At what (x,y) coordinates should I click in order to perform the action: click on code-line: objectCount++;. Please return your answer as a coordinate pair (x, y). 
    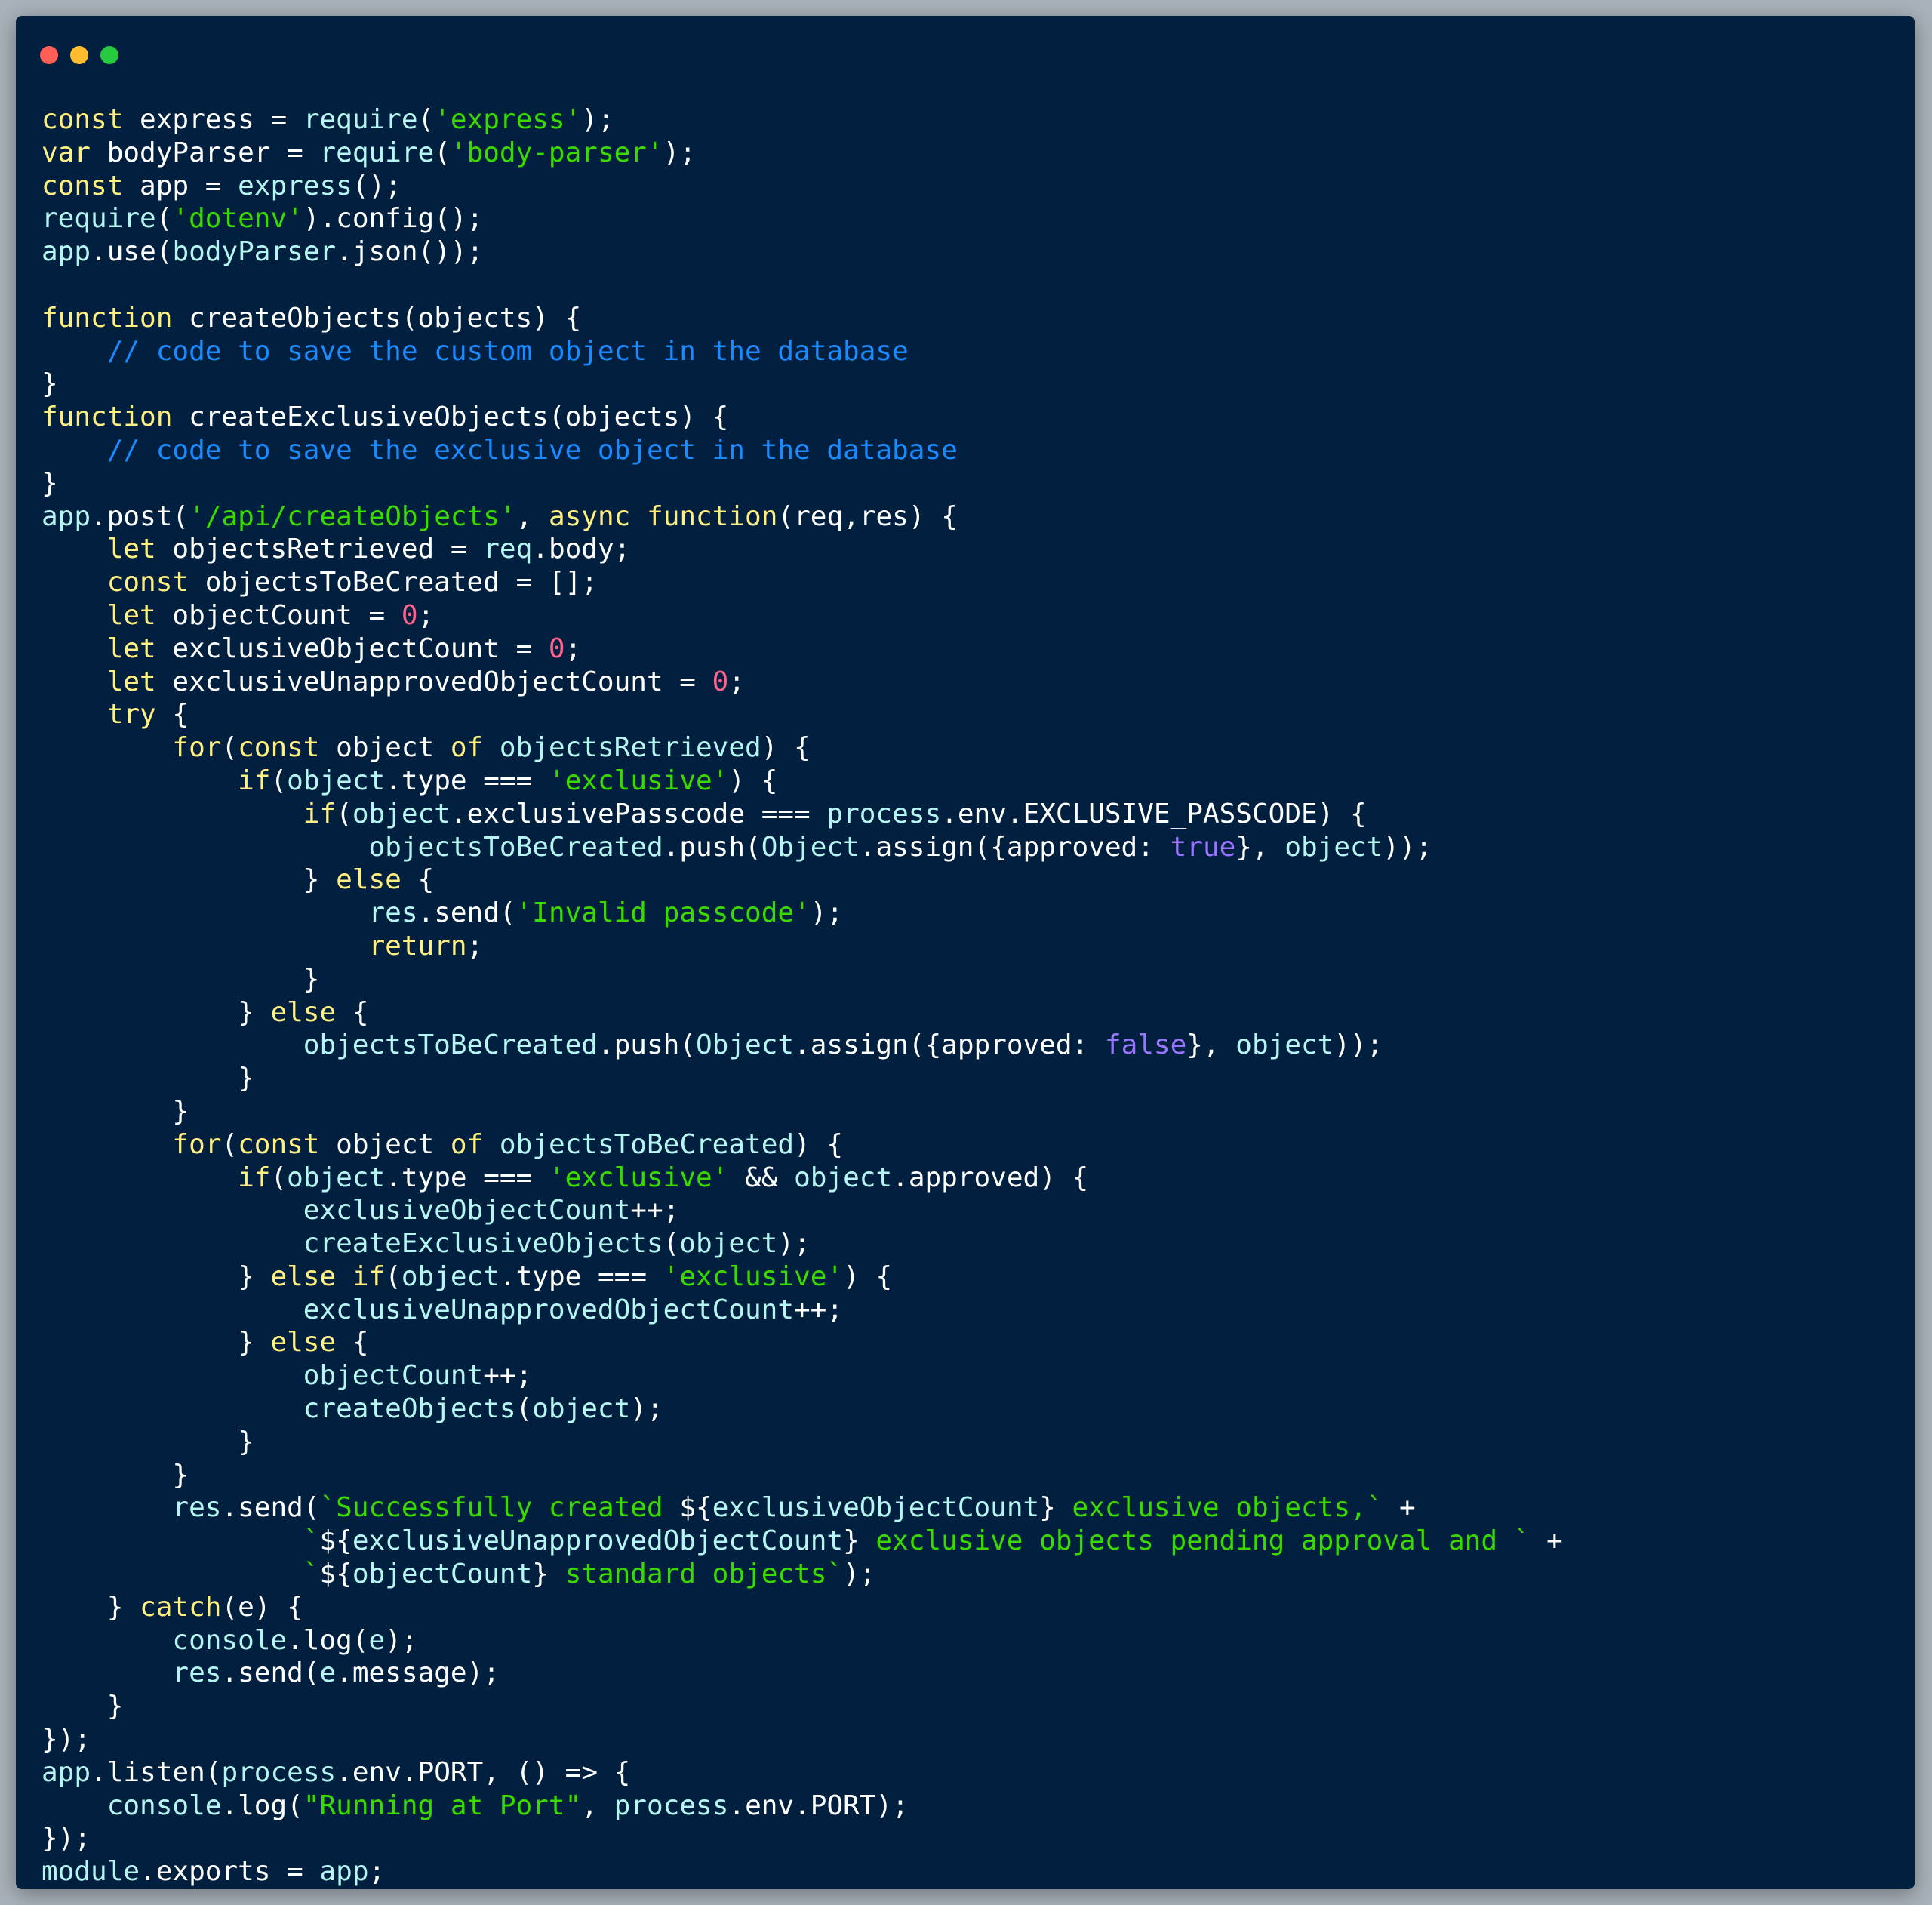
    Looking at the image, I should click on (802, 1376).